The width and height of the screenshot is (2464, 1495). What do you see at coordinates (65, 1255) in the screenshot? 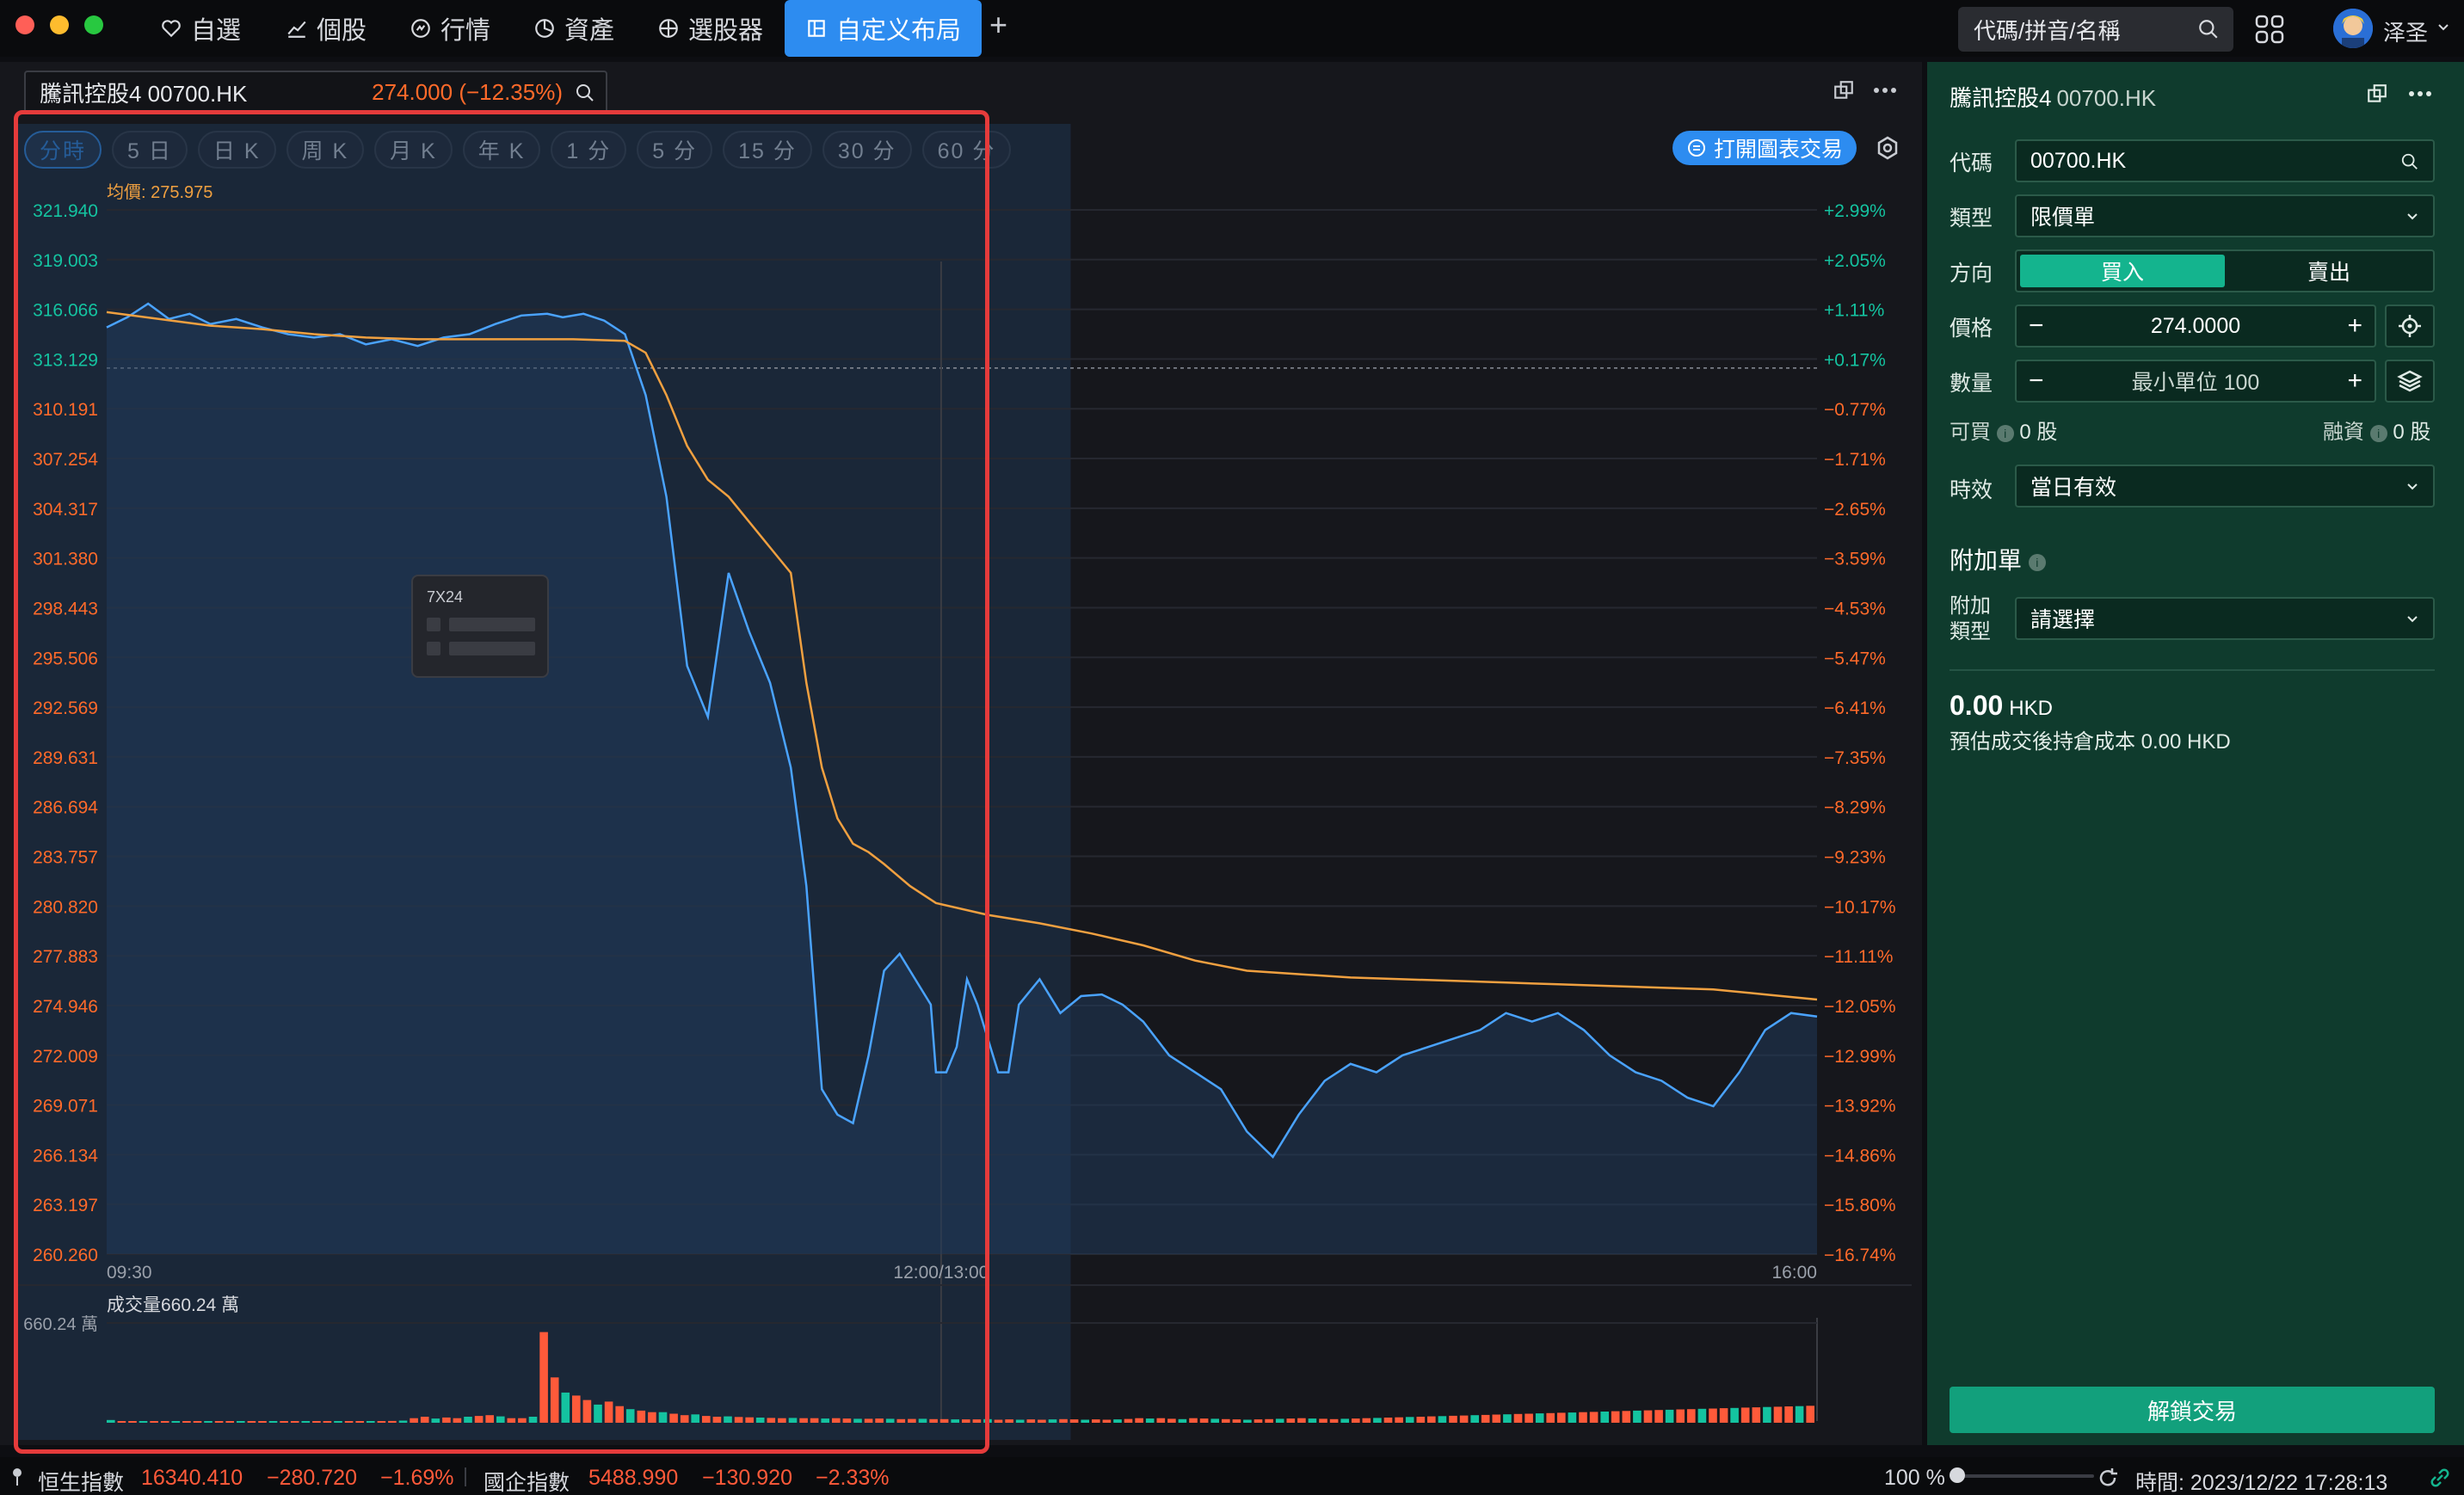
I see `y-tick-label: 260.260` at bounding box center [65, 1255].